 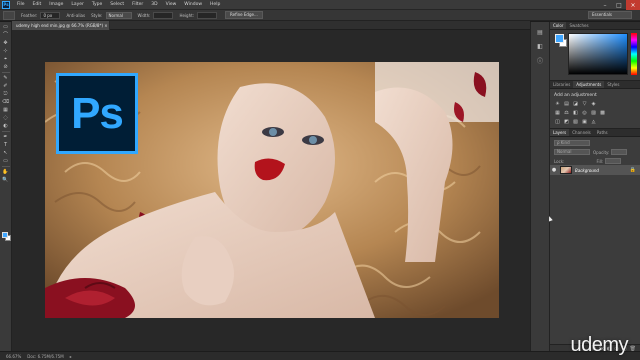 What do you see at coordinates (584, 113) in the screenshot?
I see `photo-filter-icon: ◎` at bounding box center [584, 113].